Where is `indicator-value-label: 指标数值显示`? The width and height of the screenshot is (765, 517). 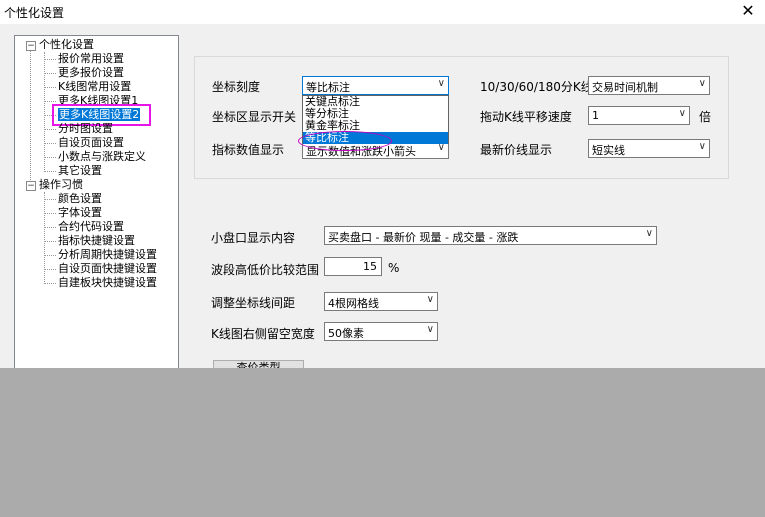 indicator-value-label: 指标数值显示 is located at coordinates (248, 150).